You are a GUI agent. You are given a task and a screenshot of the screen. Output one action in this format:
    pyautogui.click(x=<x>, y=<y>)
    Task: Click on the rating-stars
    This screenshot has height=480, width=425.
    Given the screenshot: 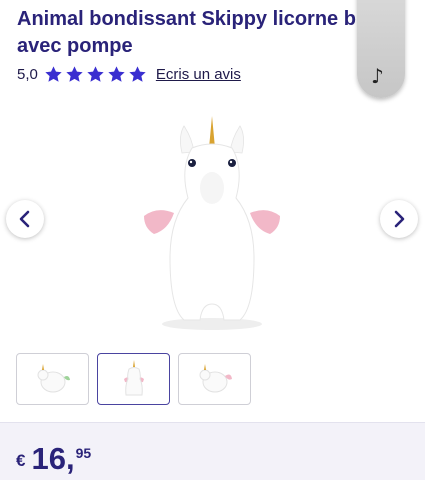 What is the action you would take?
    pyautogui.click(x=95, y=74)
    